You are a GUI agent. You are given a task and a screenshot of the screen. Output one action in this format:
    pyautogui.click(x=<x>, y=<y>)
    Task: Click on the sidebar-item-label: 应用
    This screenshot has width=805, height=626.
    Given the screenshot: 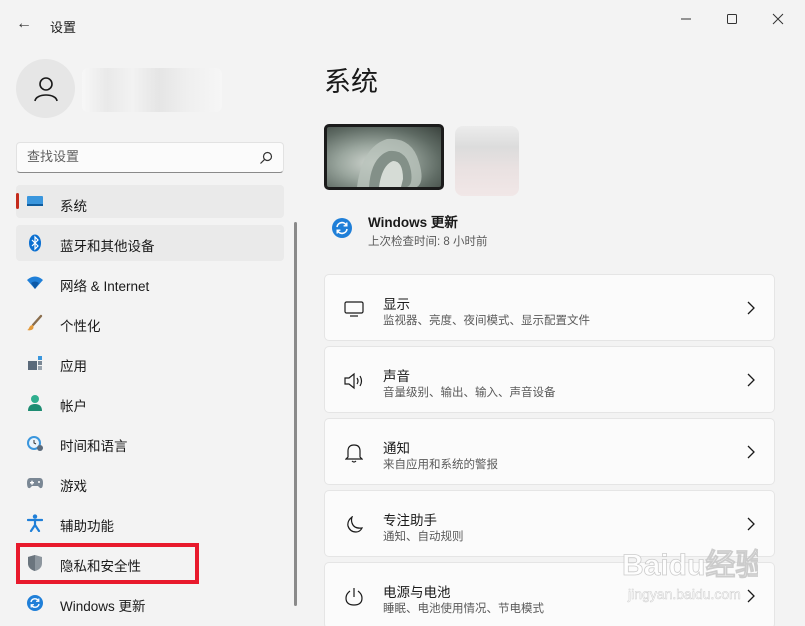 What is the action you would take?
    pyautogui.click(x=73, y=366)
    